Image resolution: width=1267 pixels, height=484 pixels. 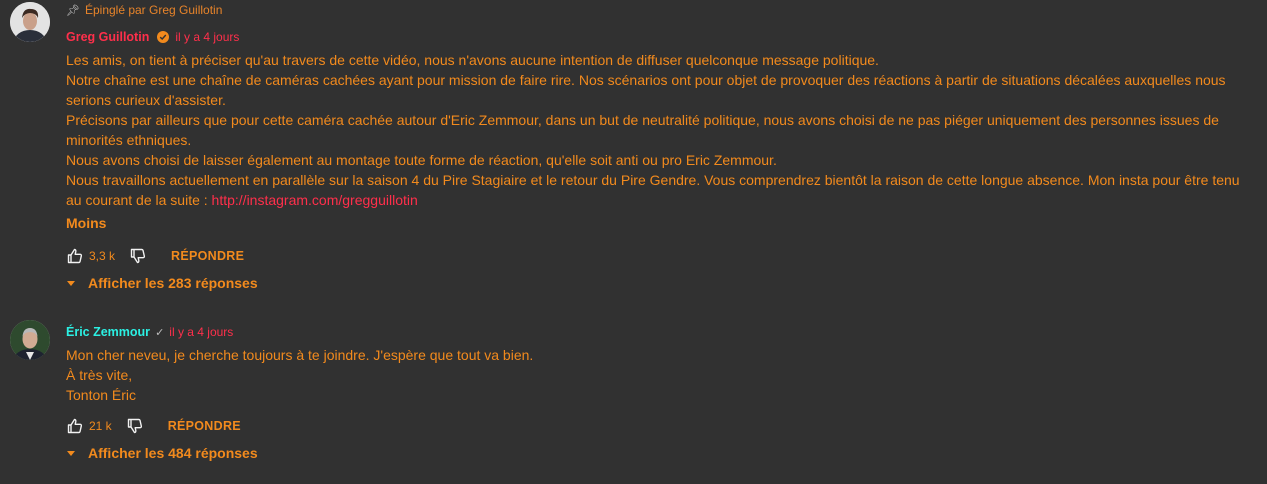 What do you see at coordinates (173, 283) in the screenshot?
I see `view-replies-label: Afficher les 283 réponses` at bounding box center [173, 283].